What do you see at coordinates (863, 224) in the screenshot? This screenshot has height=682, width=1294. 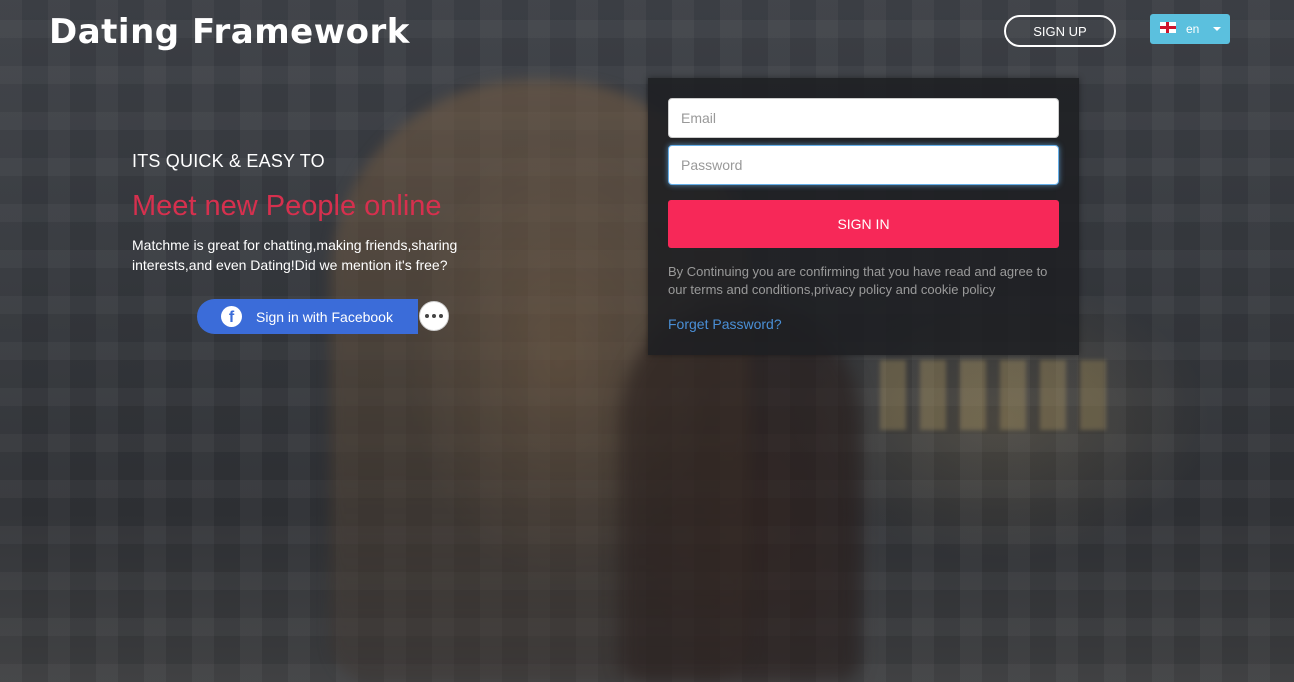 I see `signin-button: SIGN IN` at bounding box center [863, 224].